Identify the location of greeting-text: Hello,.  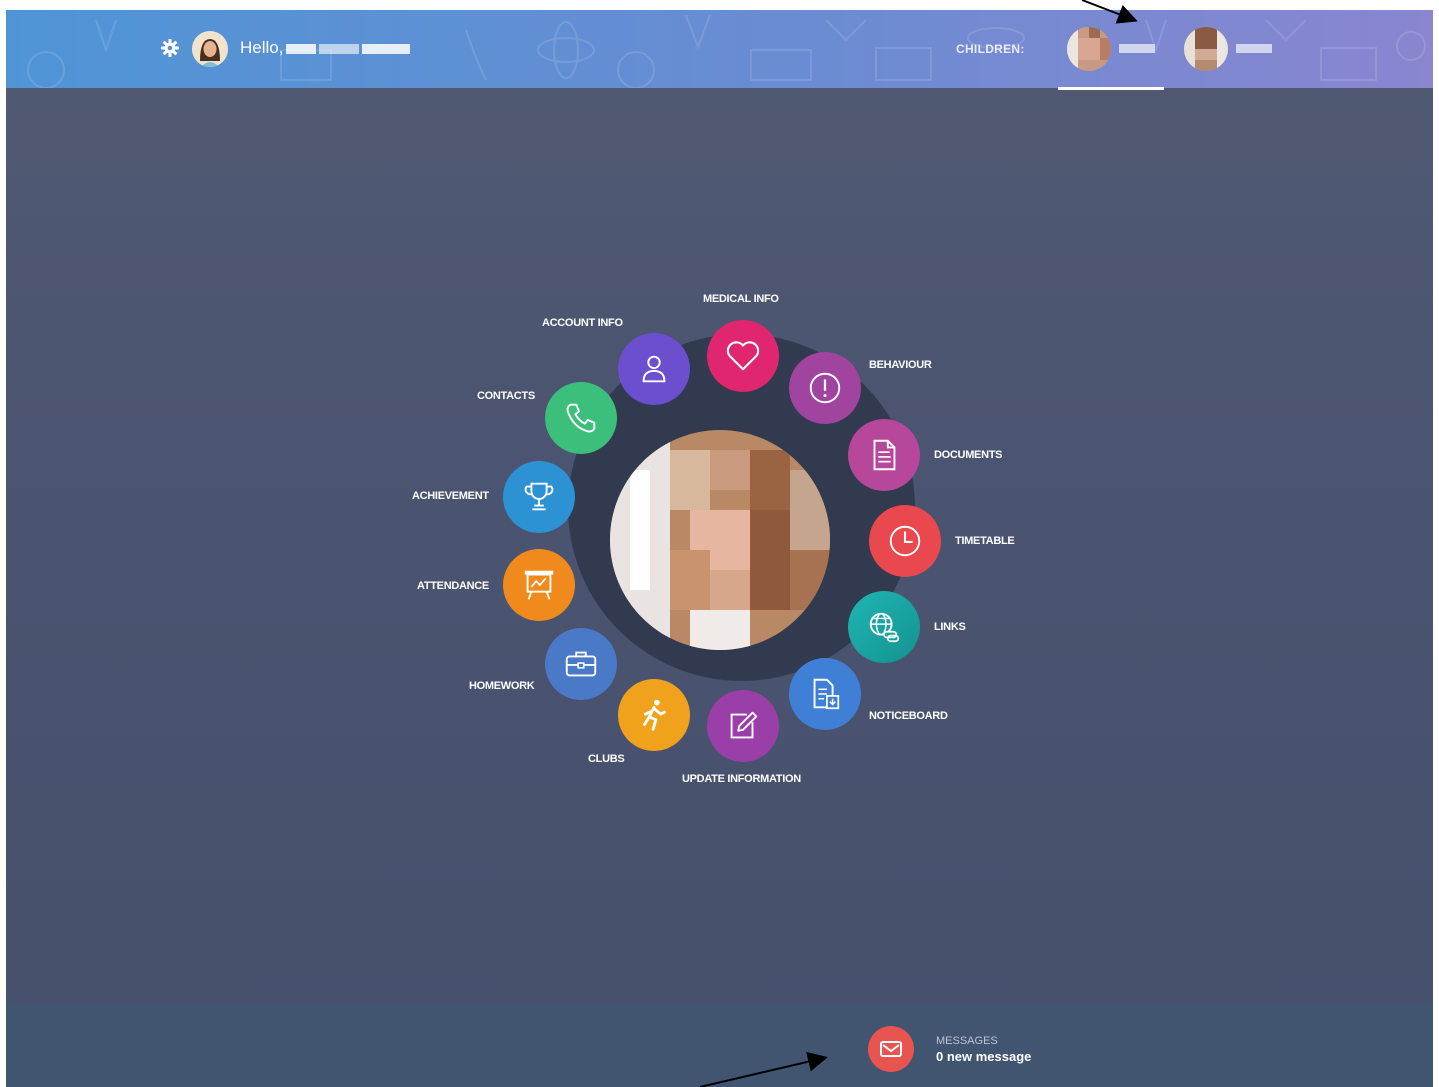
(325, 48).